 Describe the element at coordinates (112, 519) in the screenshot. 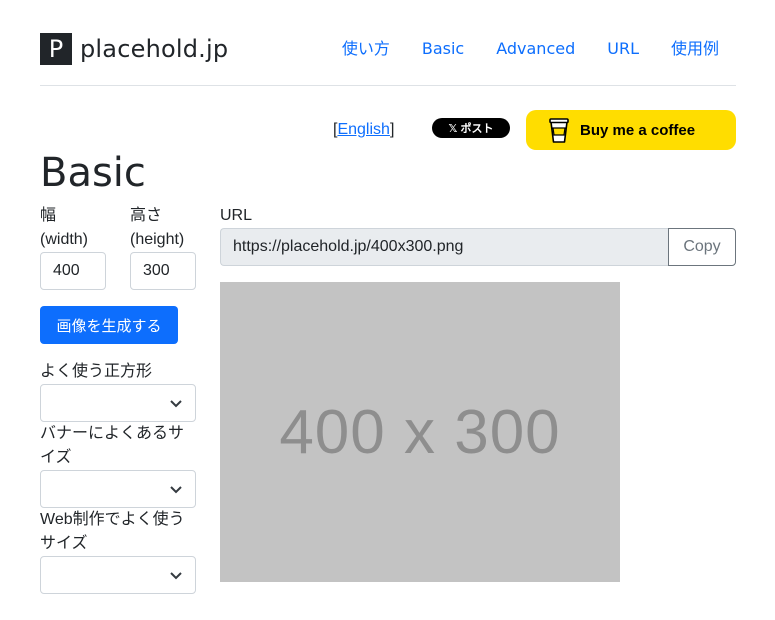

I see `web-sizes-label: Web制作でよく使う` at that location.